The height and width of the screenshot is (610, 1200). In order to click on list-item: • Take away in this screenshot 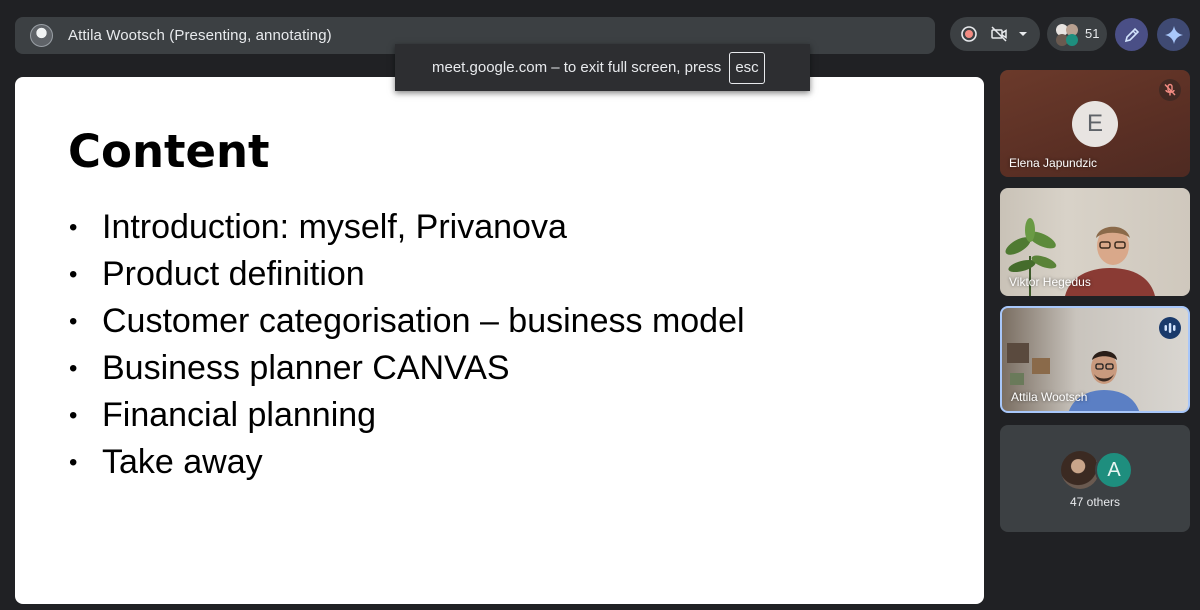, I will do `click(407, 462)`.